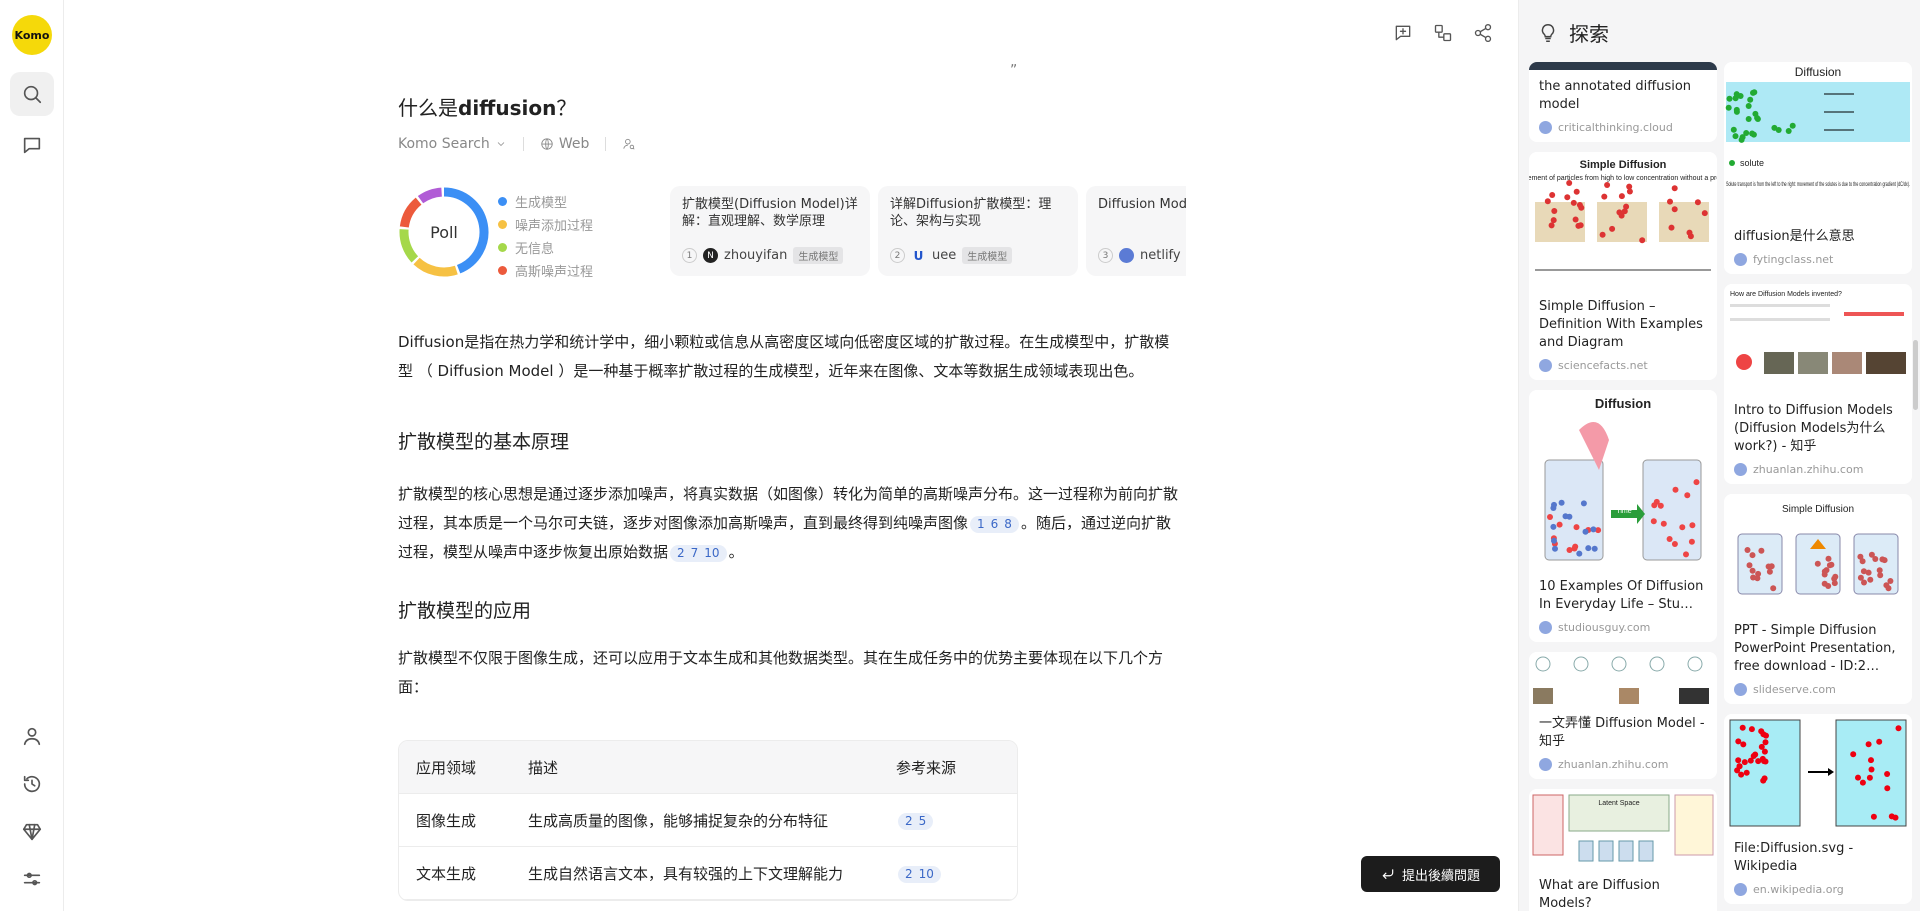 The width and height of the screenshot is (1920, 911). What do you see at coordinates (926, 767) in the screenshot?
I see `table-header-cell: 参考来源` at bounding box center [926, 767].